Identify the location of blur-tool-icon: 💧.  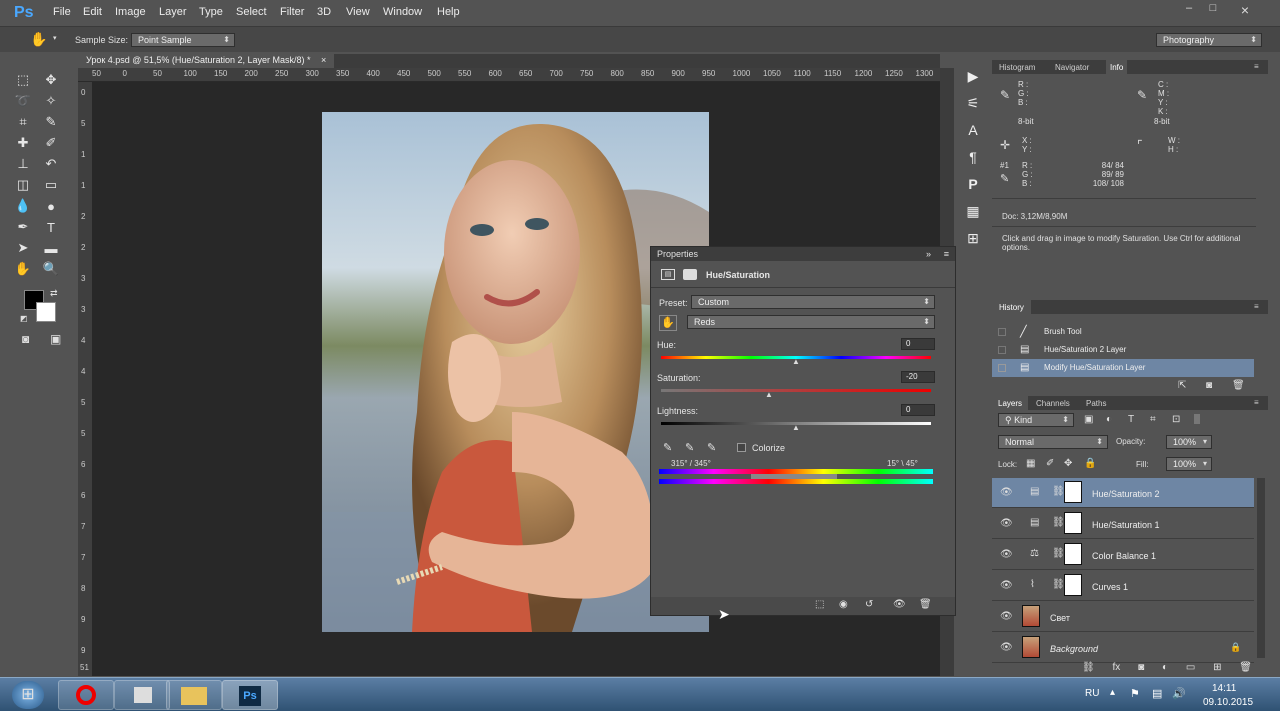
(23, 206).